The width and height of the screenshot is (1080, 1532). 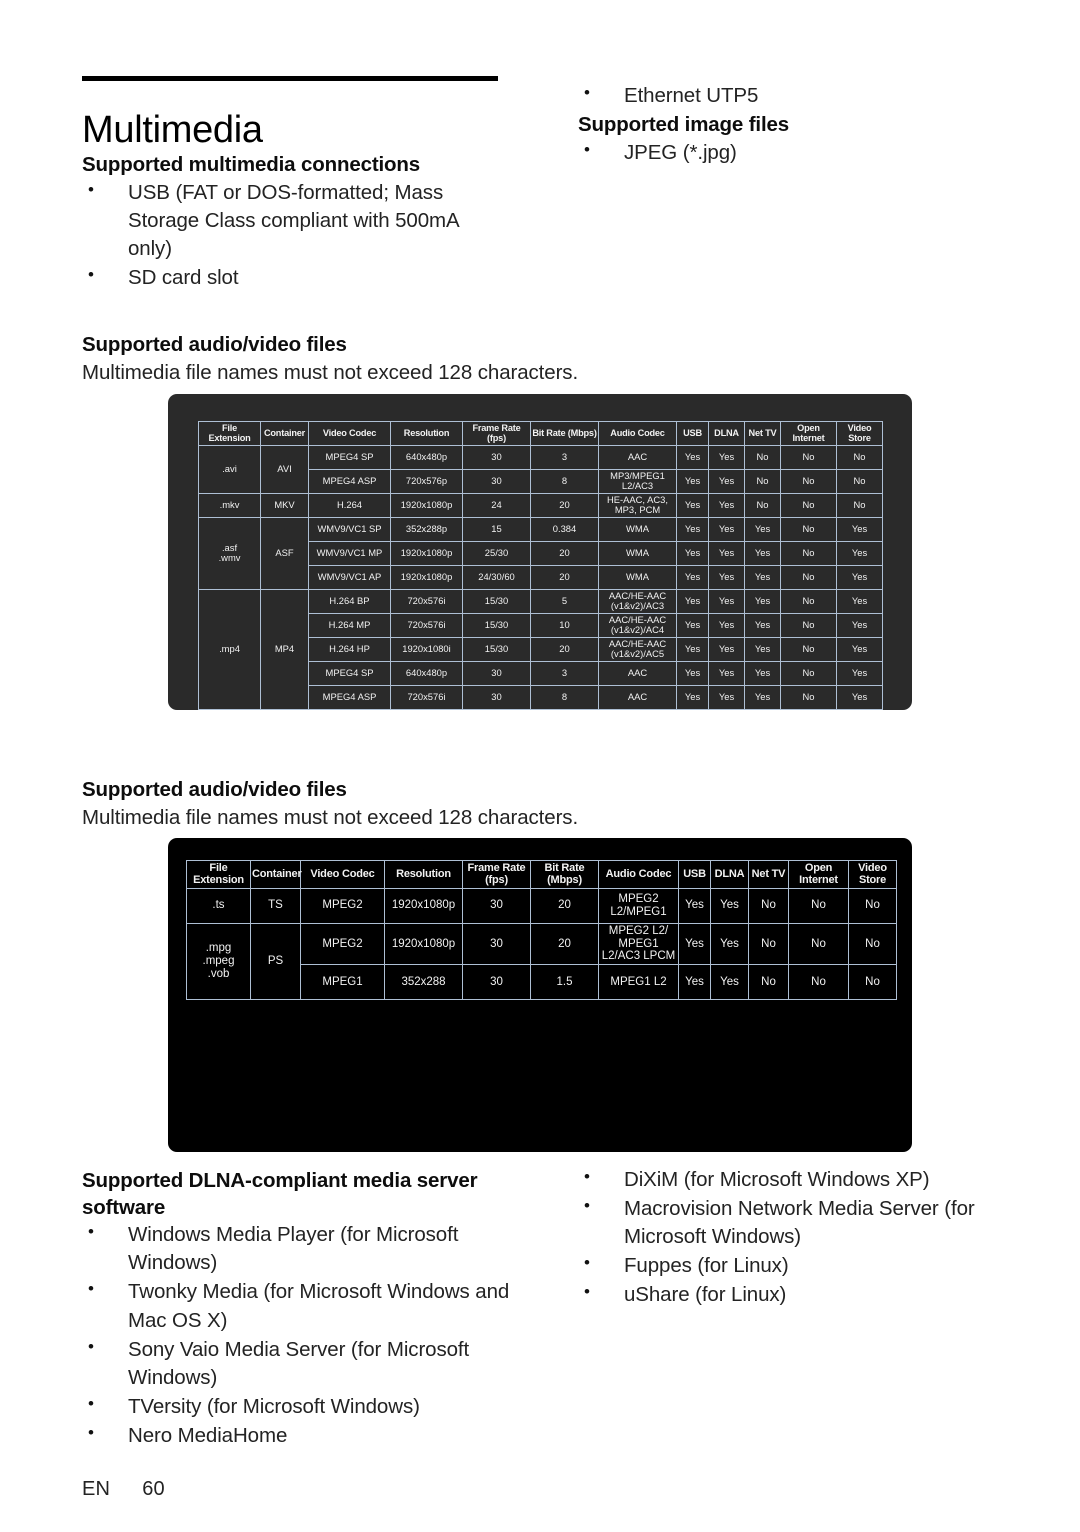 What do you see at coordinates (564, 601) in the screenshot?
I see `cell-bit-rate: 5` at bounding box center [564, 601].